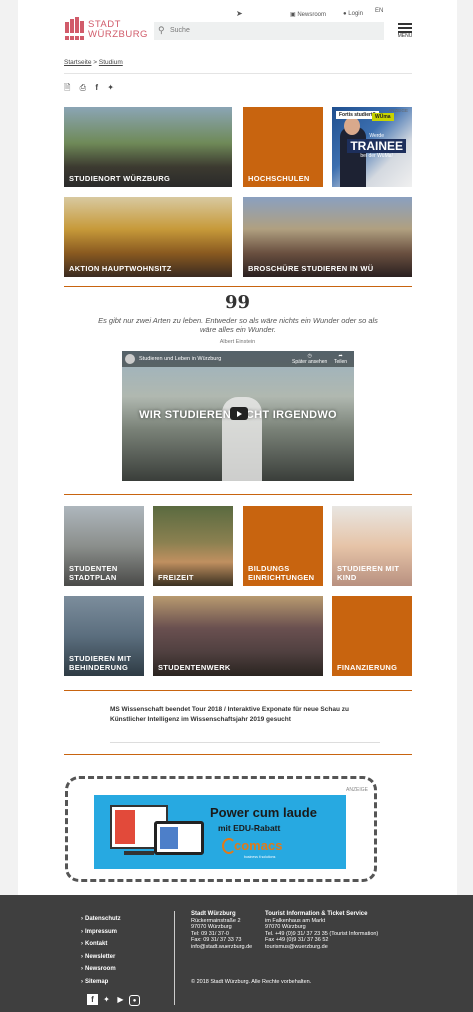 The width and height of the screenshot is (473, 1012). I want to click on watch-later-label: Später ansehen, so click(310, 362).